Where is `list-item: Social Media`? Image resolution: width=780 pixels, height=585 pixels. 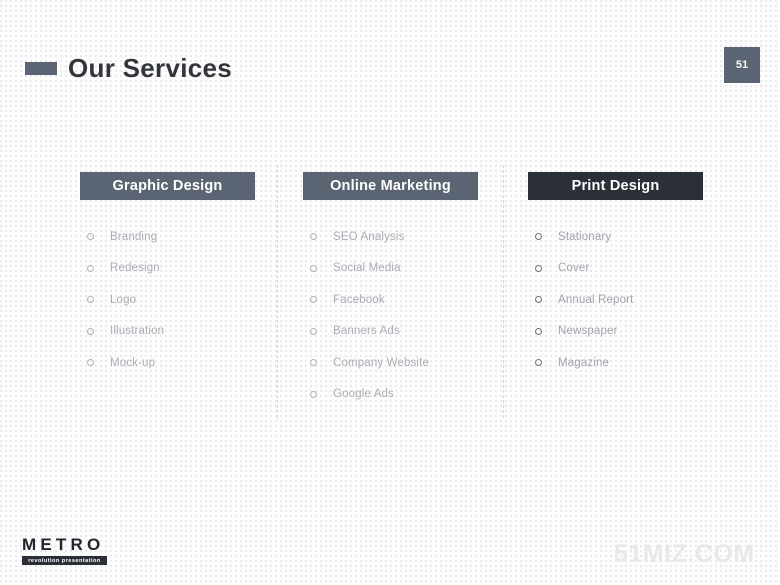
list-item: Social Media is located at coordinates (390, 269).